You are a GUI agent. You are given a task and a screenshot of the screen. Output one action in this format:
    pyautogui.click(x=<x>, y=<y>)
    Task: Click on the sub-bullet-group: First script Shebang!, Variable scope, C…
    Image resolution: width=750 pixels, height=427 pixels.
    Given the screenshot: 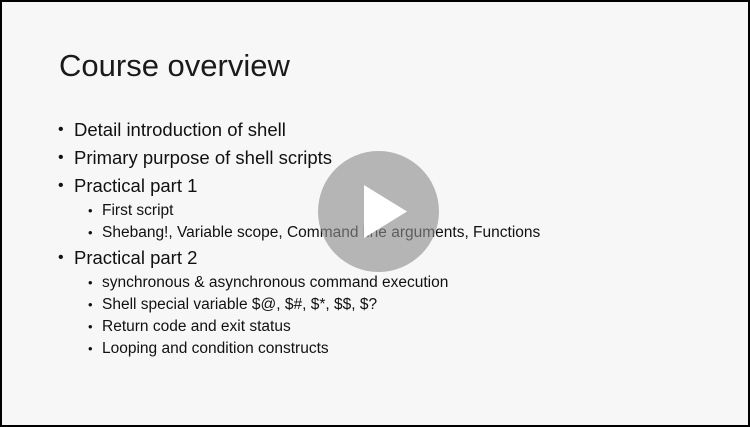 What is the action you would take?
    pyautogui.click(x=299, y=222)
    